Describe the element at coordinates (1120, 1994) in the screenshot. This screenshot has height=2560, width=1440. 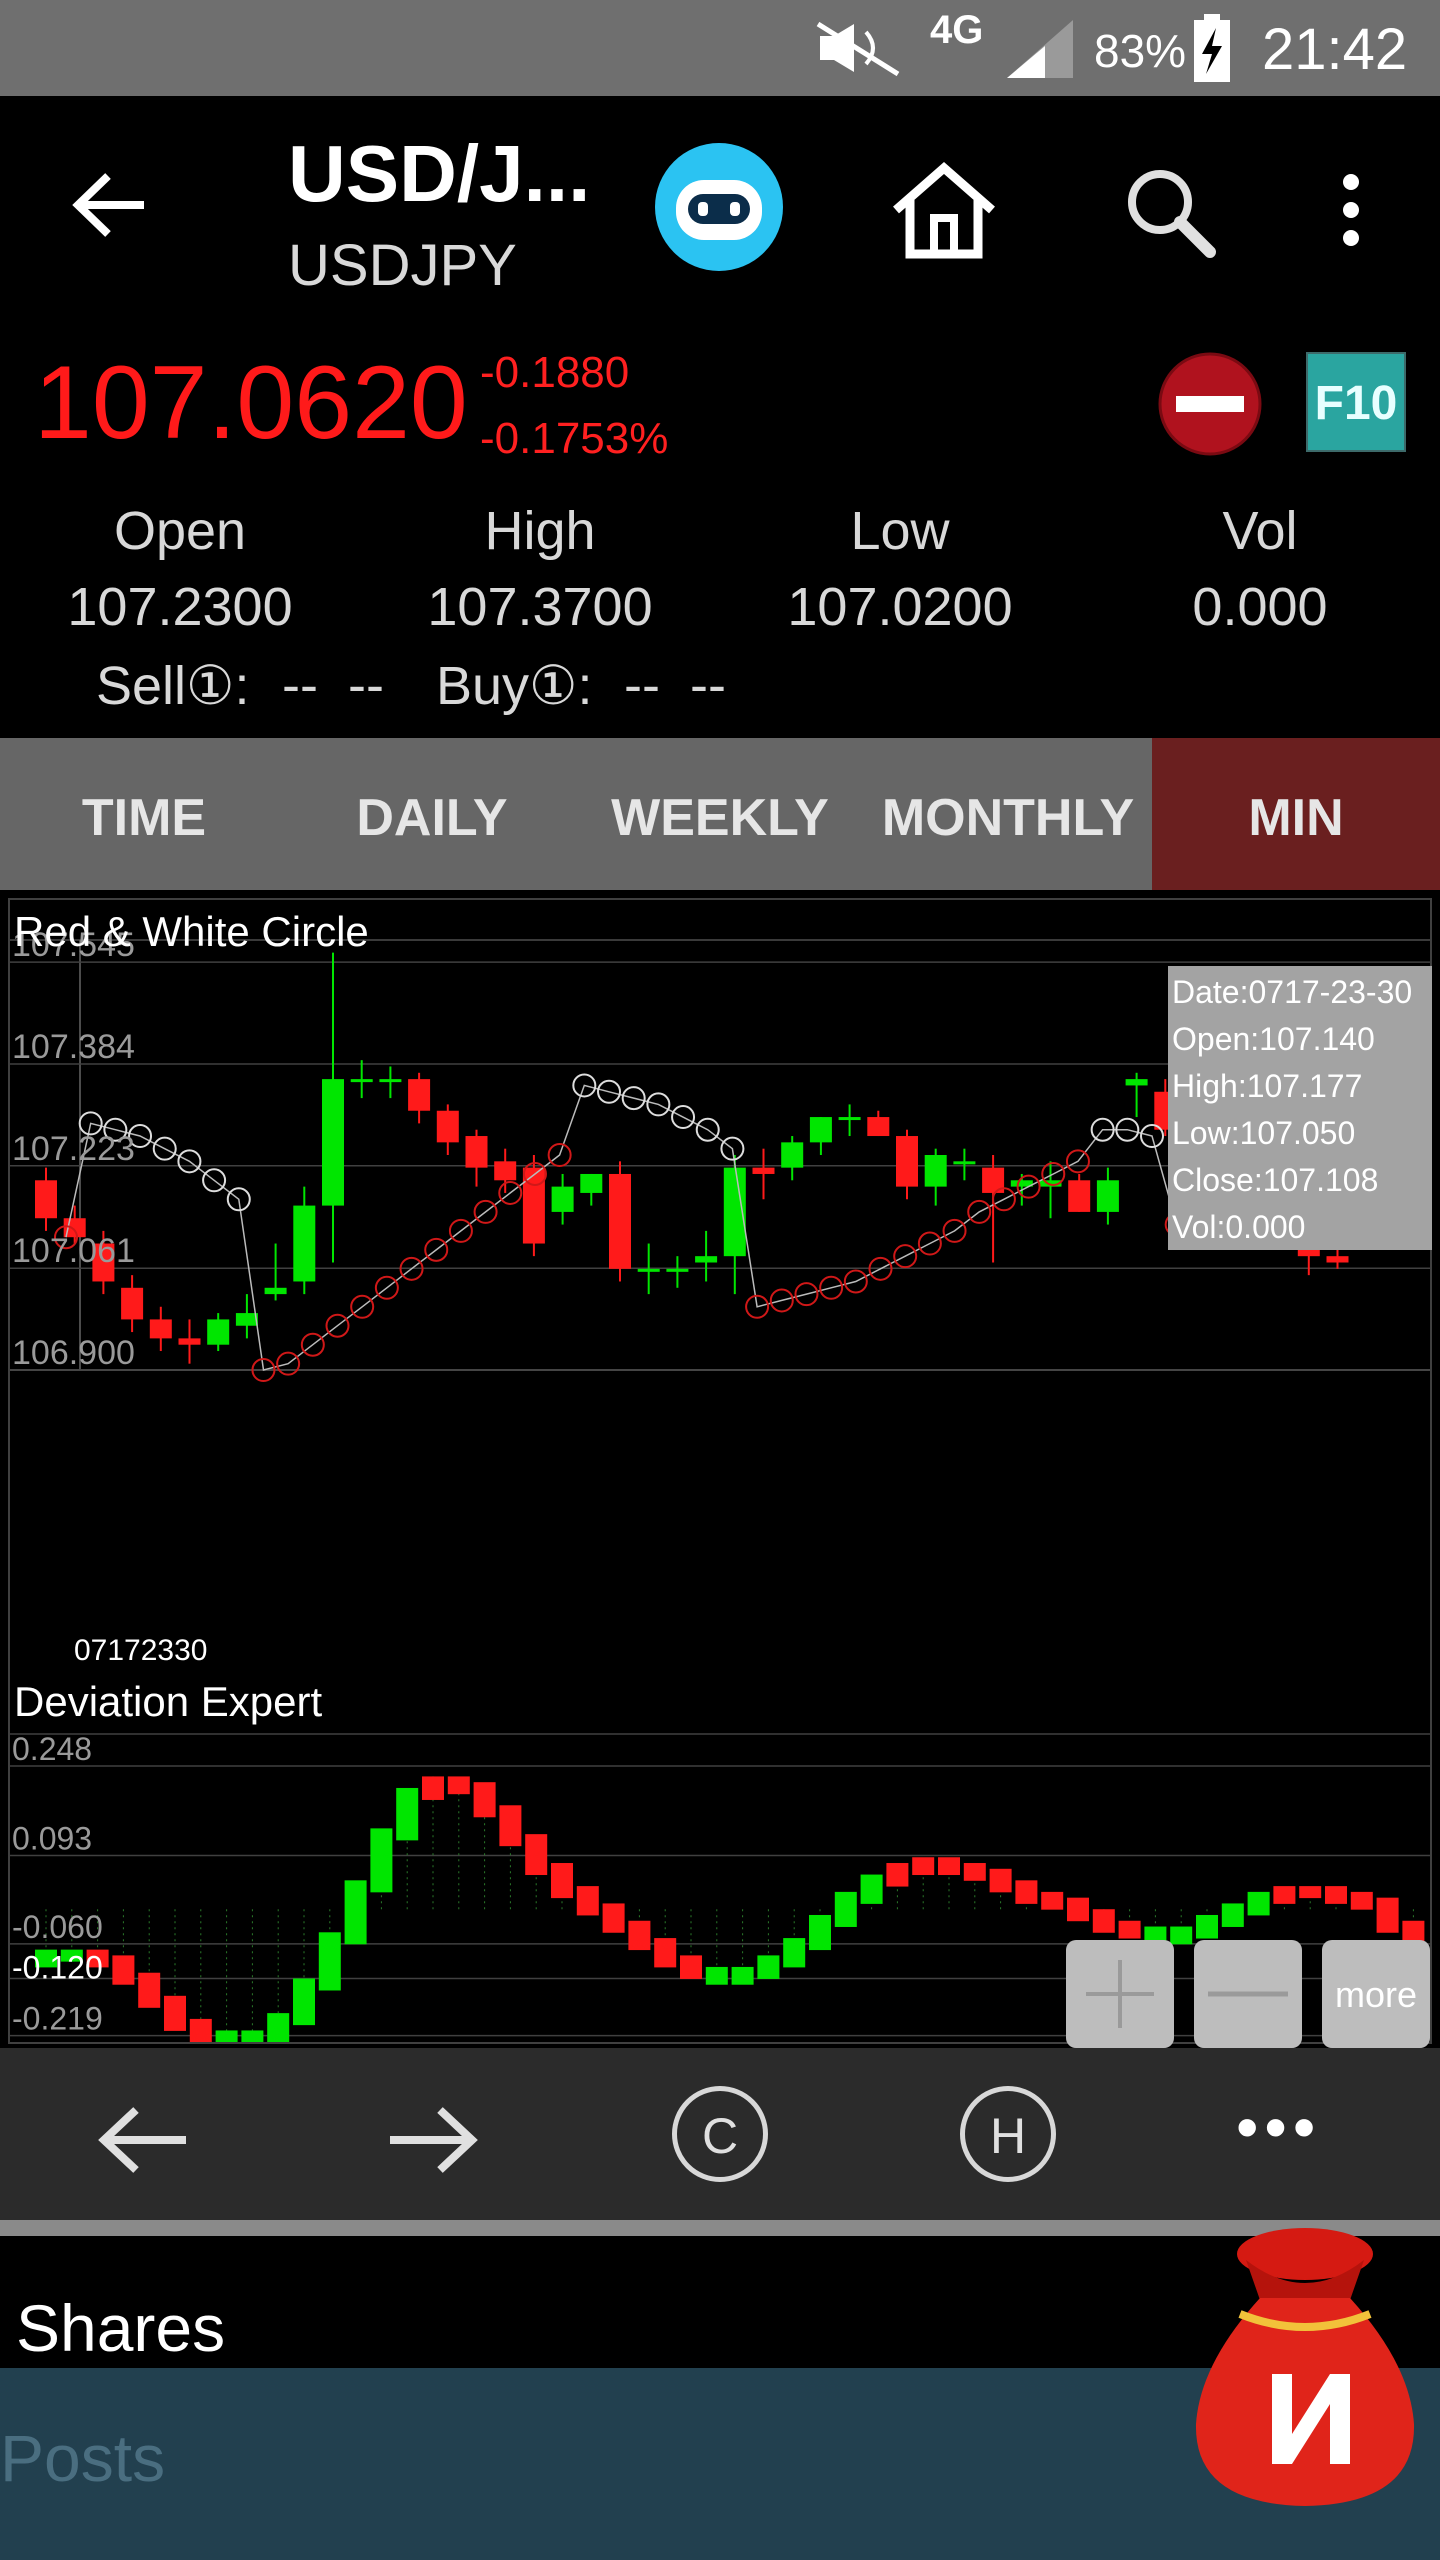
I see `zoom-in-button` at that location.